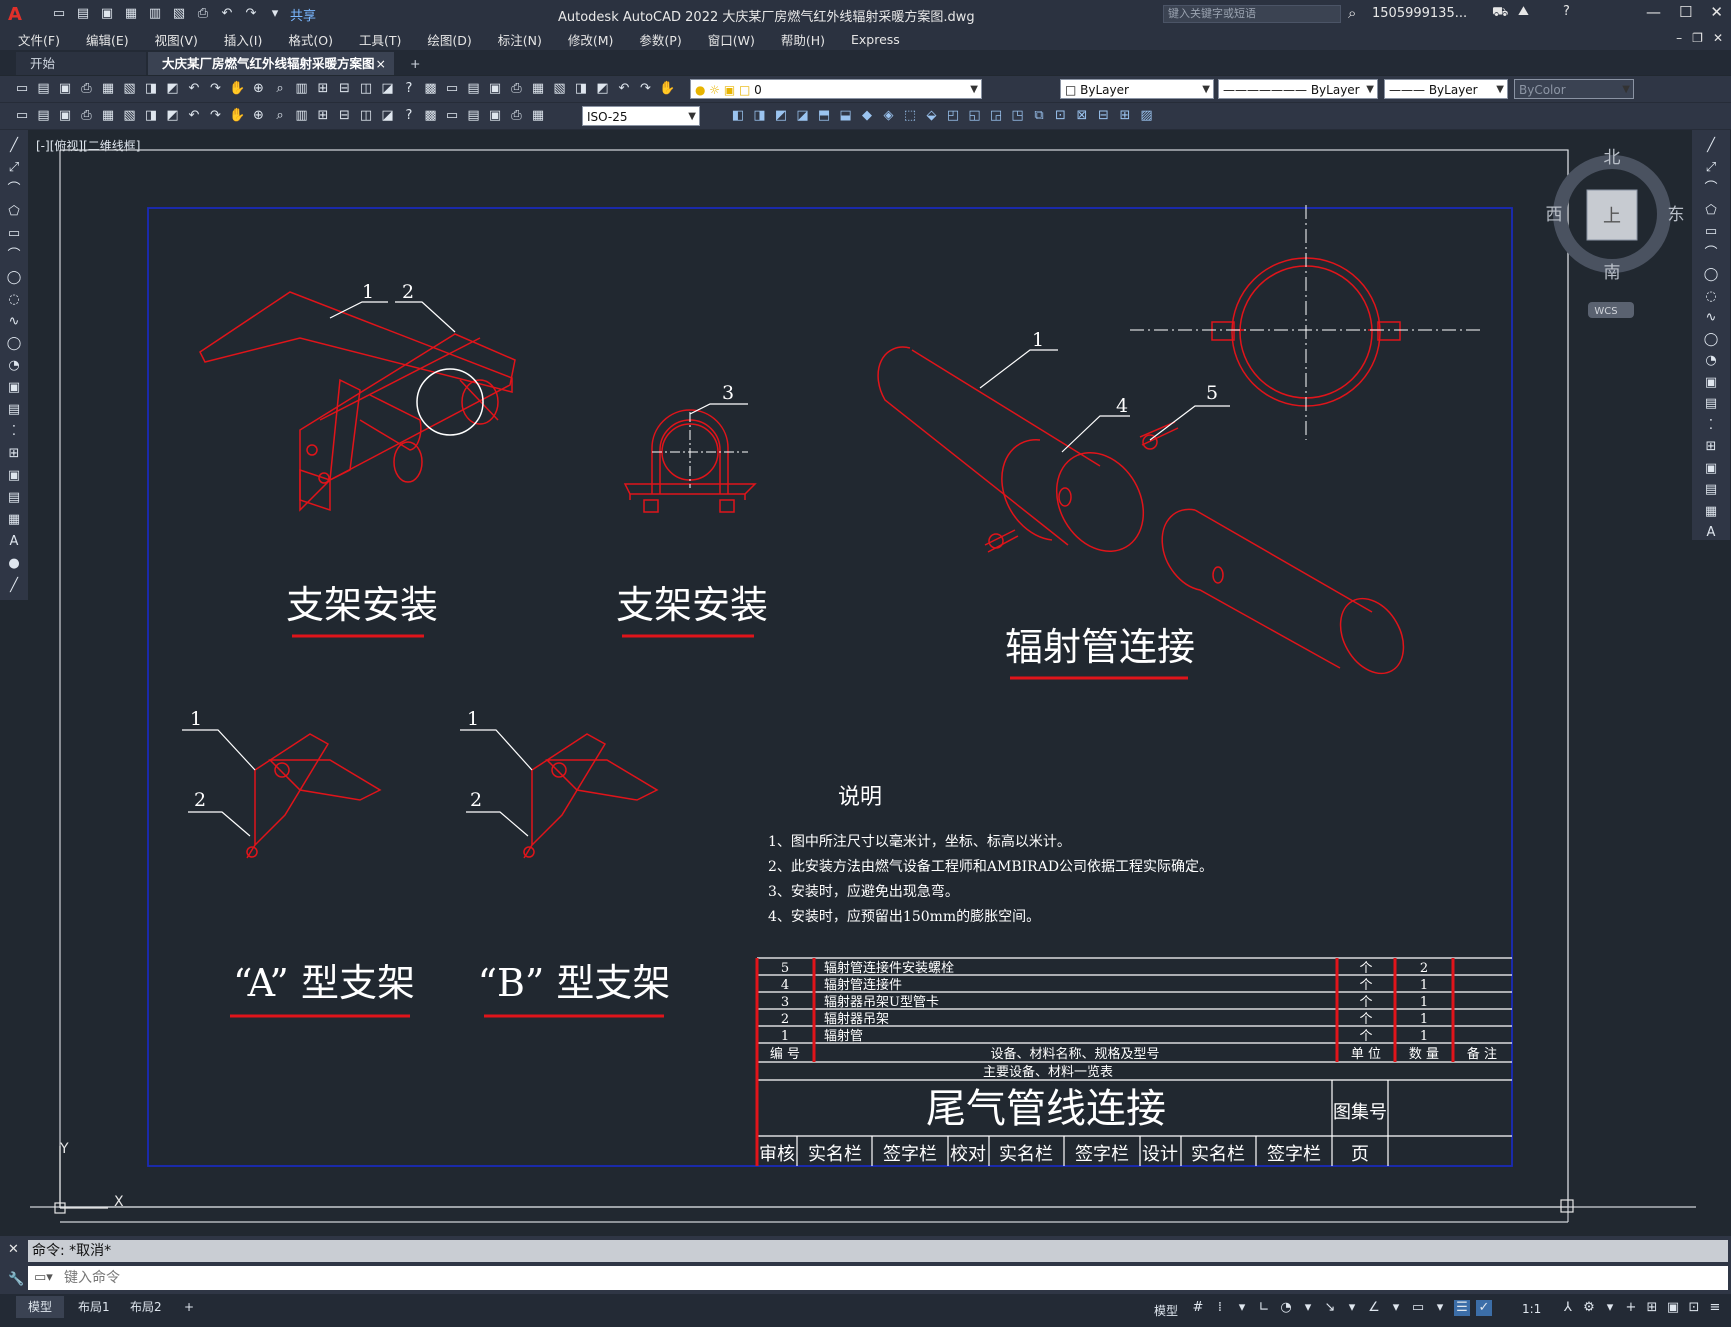 The image size is (1731, 1327). I want to click on row-name: 辐射器吊架, so click(856, 1019).